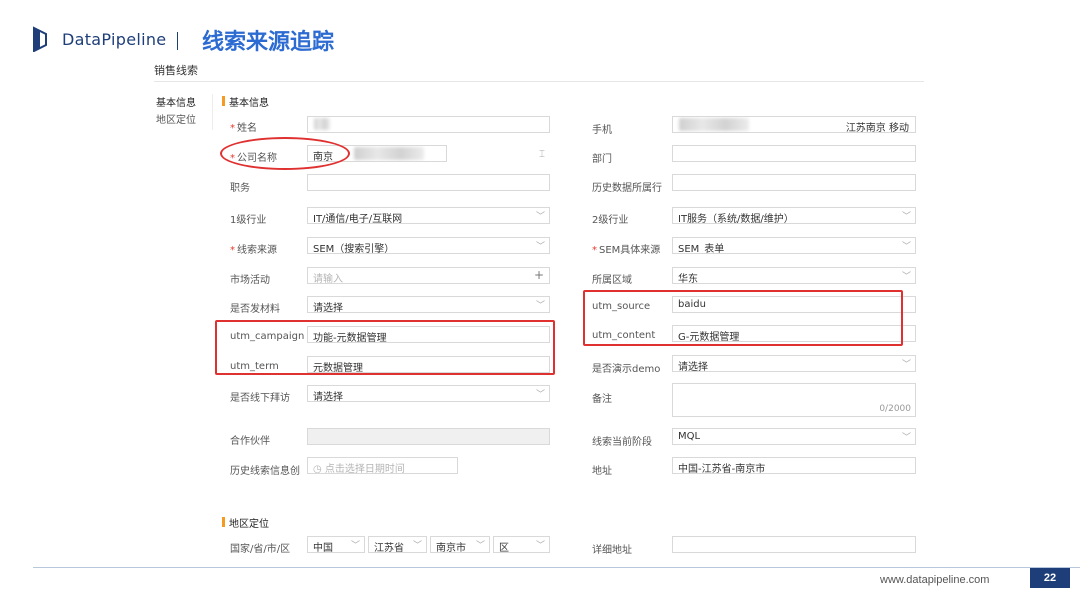  I want to click on district-value: 区, so click(504, 548).